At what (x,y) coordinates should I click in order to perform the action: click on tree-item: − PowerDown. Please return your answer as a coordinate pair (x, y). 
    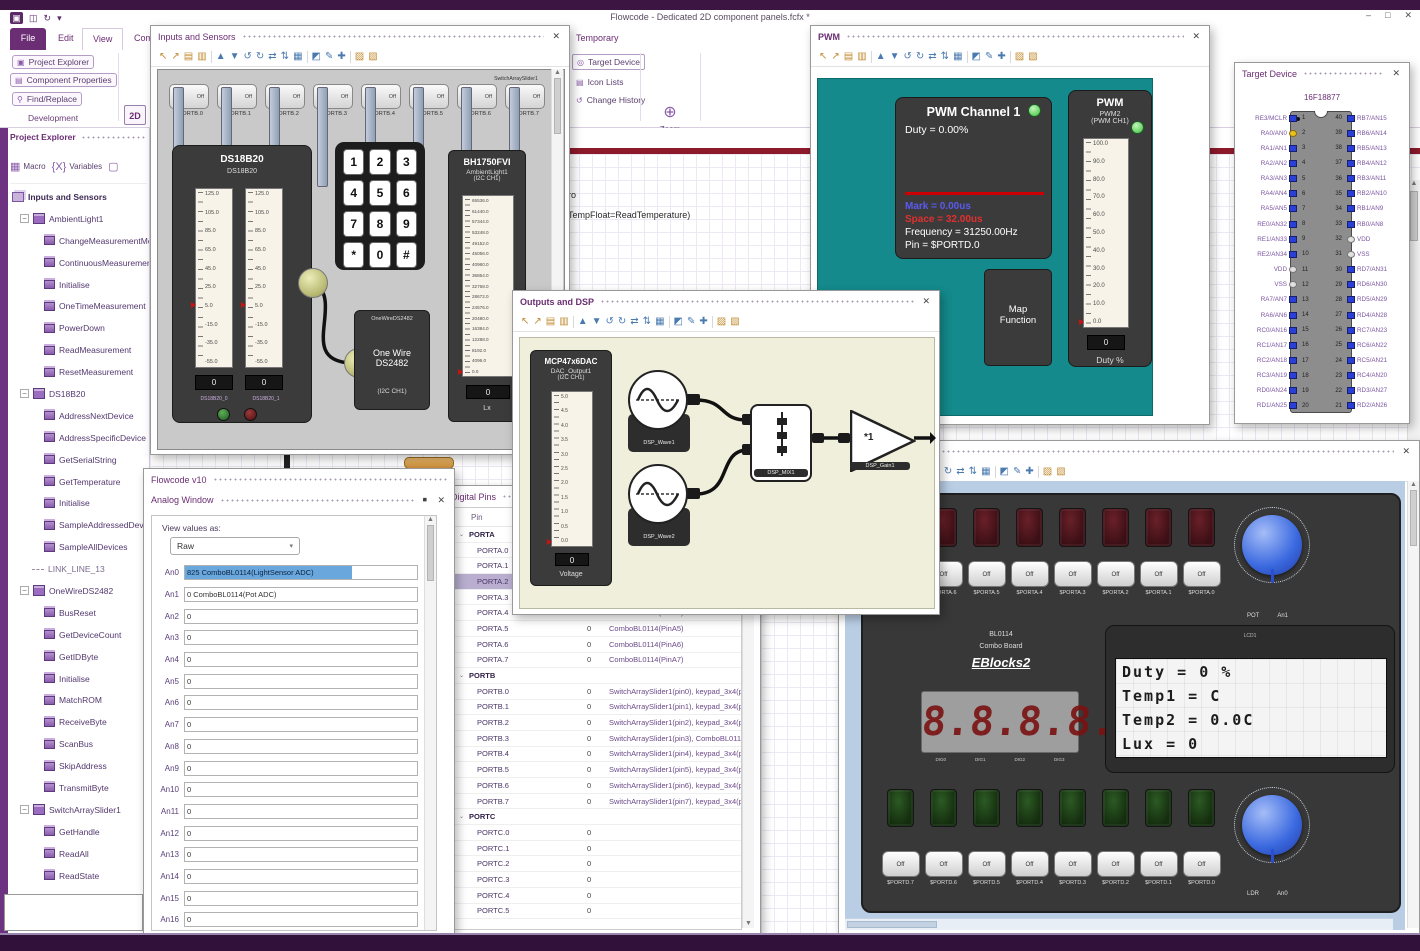
    Looking at the image, I should click on (79, 328).